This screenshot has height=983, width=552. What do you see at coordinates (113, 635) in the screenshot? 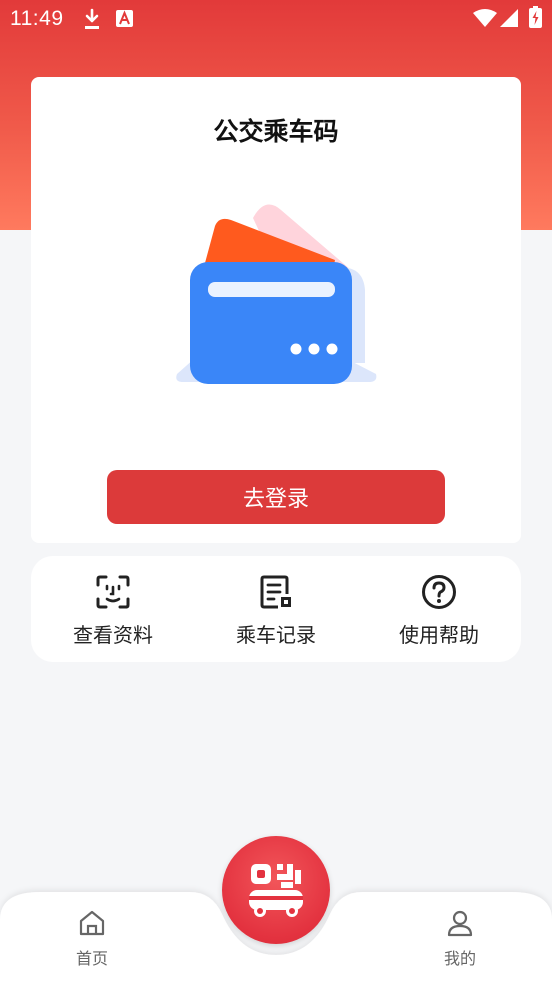
I see `quick-item-label: 查看资料` at bounding box center [113, 635].